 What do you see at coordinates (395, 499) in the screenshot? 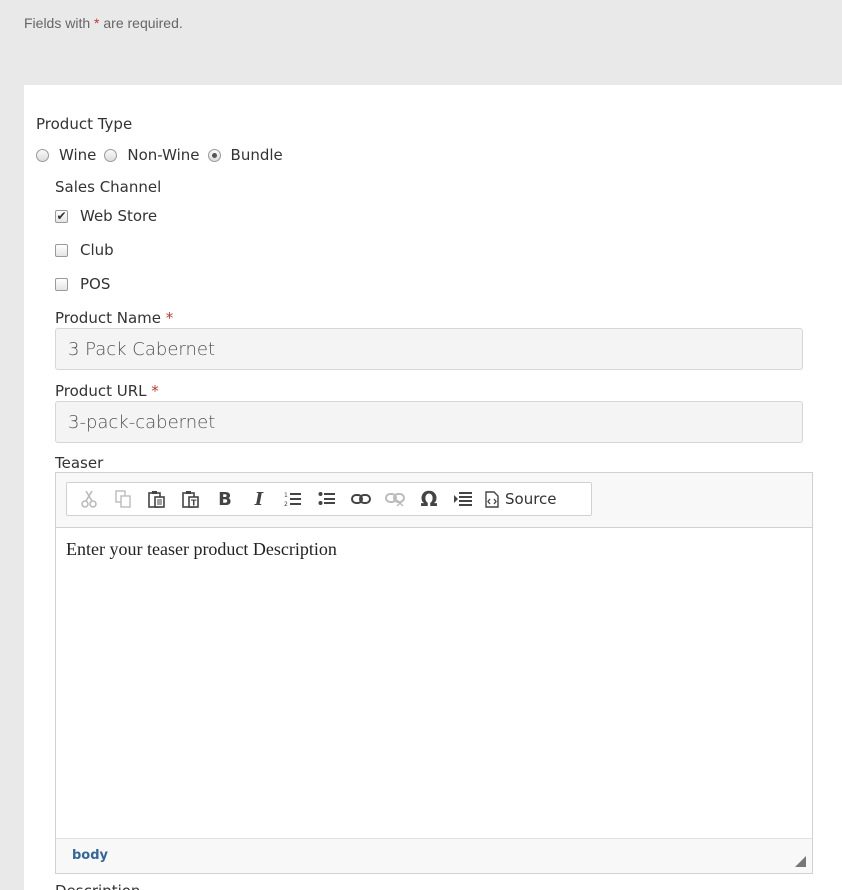
I see `unlink-icon` at bounding box center [395, 499].